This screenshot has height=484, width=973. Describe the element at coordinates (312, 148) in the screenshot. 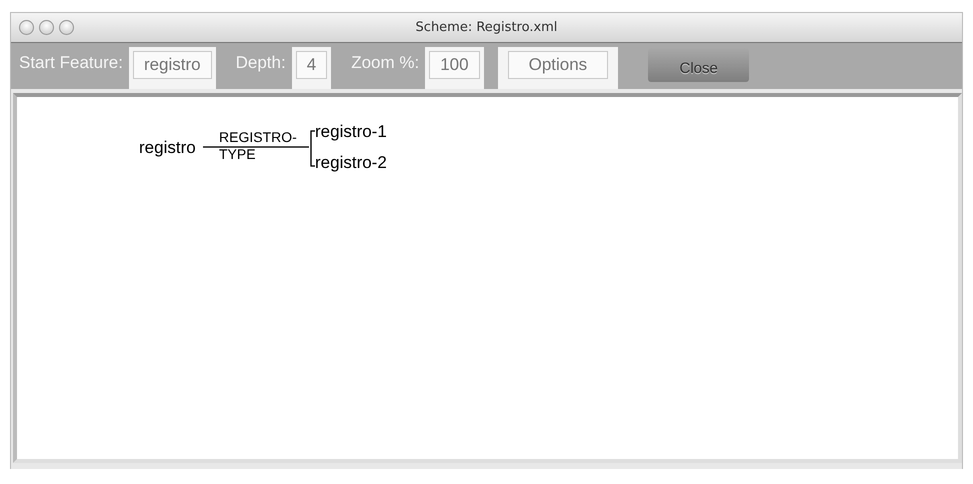

I see `bracket-line` at that location.